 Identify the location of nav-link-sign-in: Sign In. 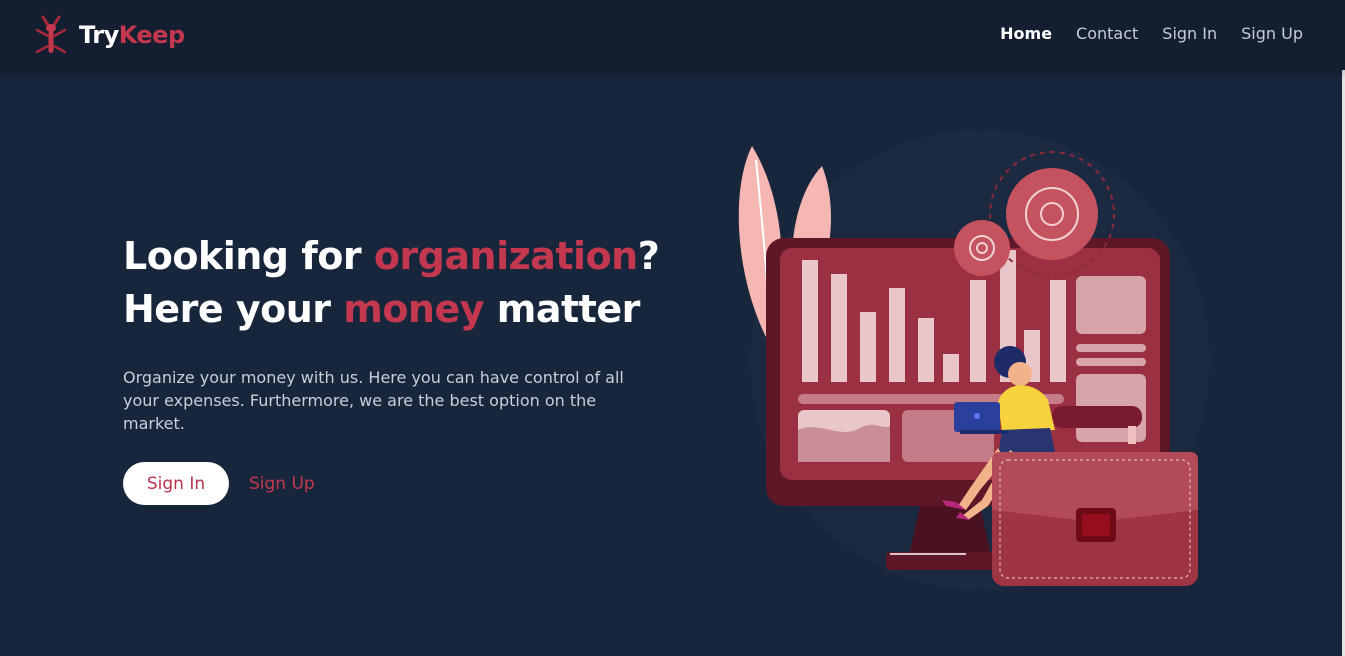
(1189, 33).